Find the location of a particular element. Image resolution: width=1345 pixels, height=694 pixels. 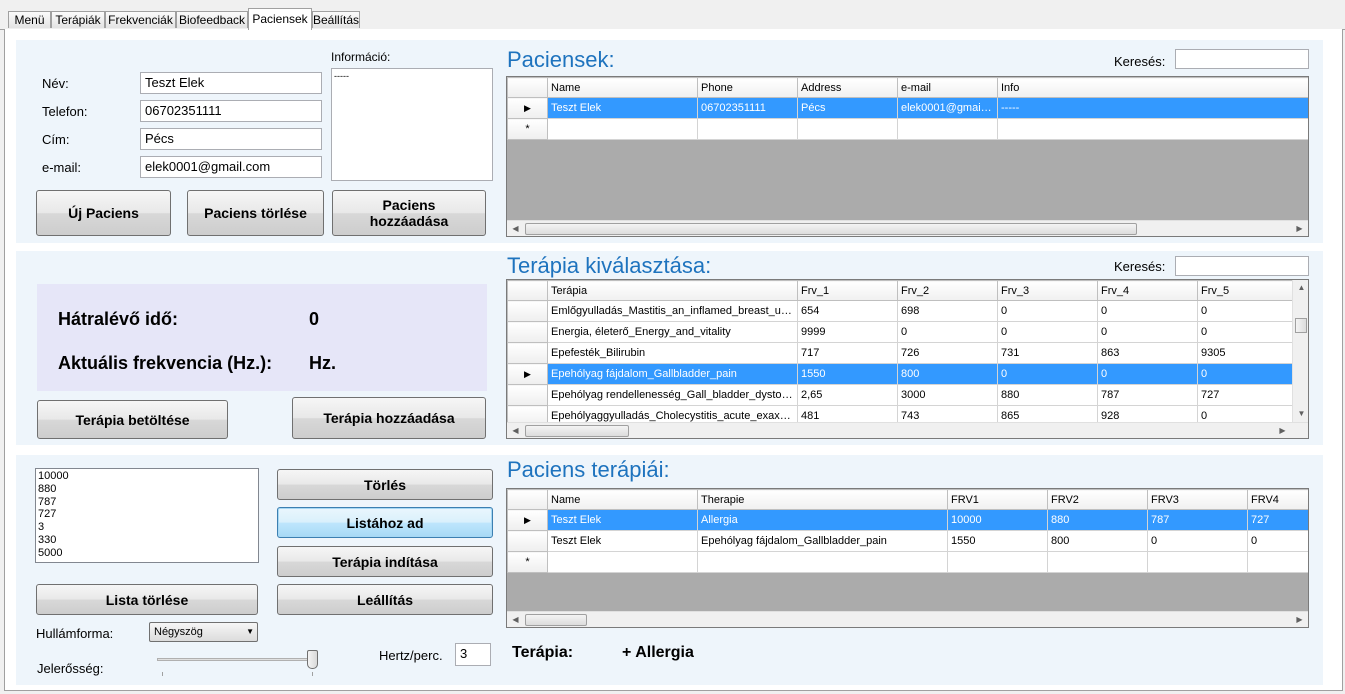

tab-biofeedback: Biofeedback is located at coordinates (212, 19).